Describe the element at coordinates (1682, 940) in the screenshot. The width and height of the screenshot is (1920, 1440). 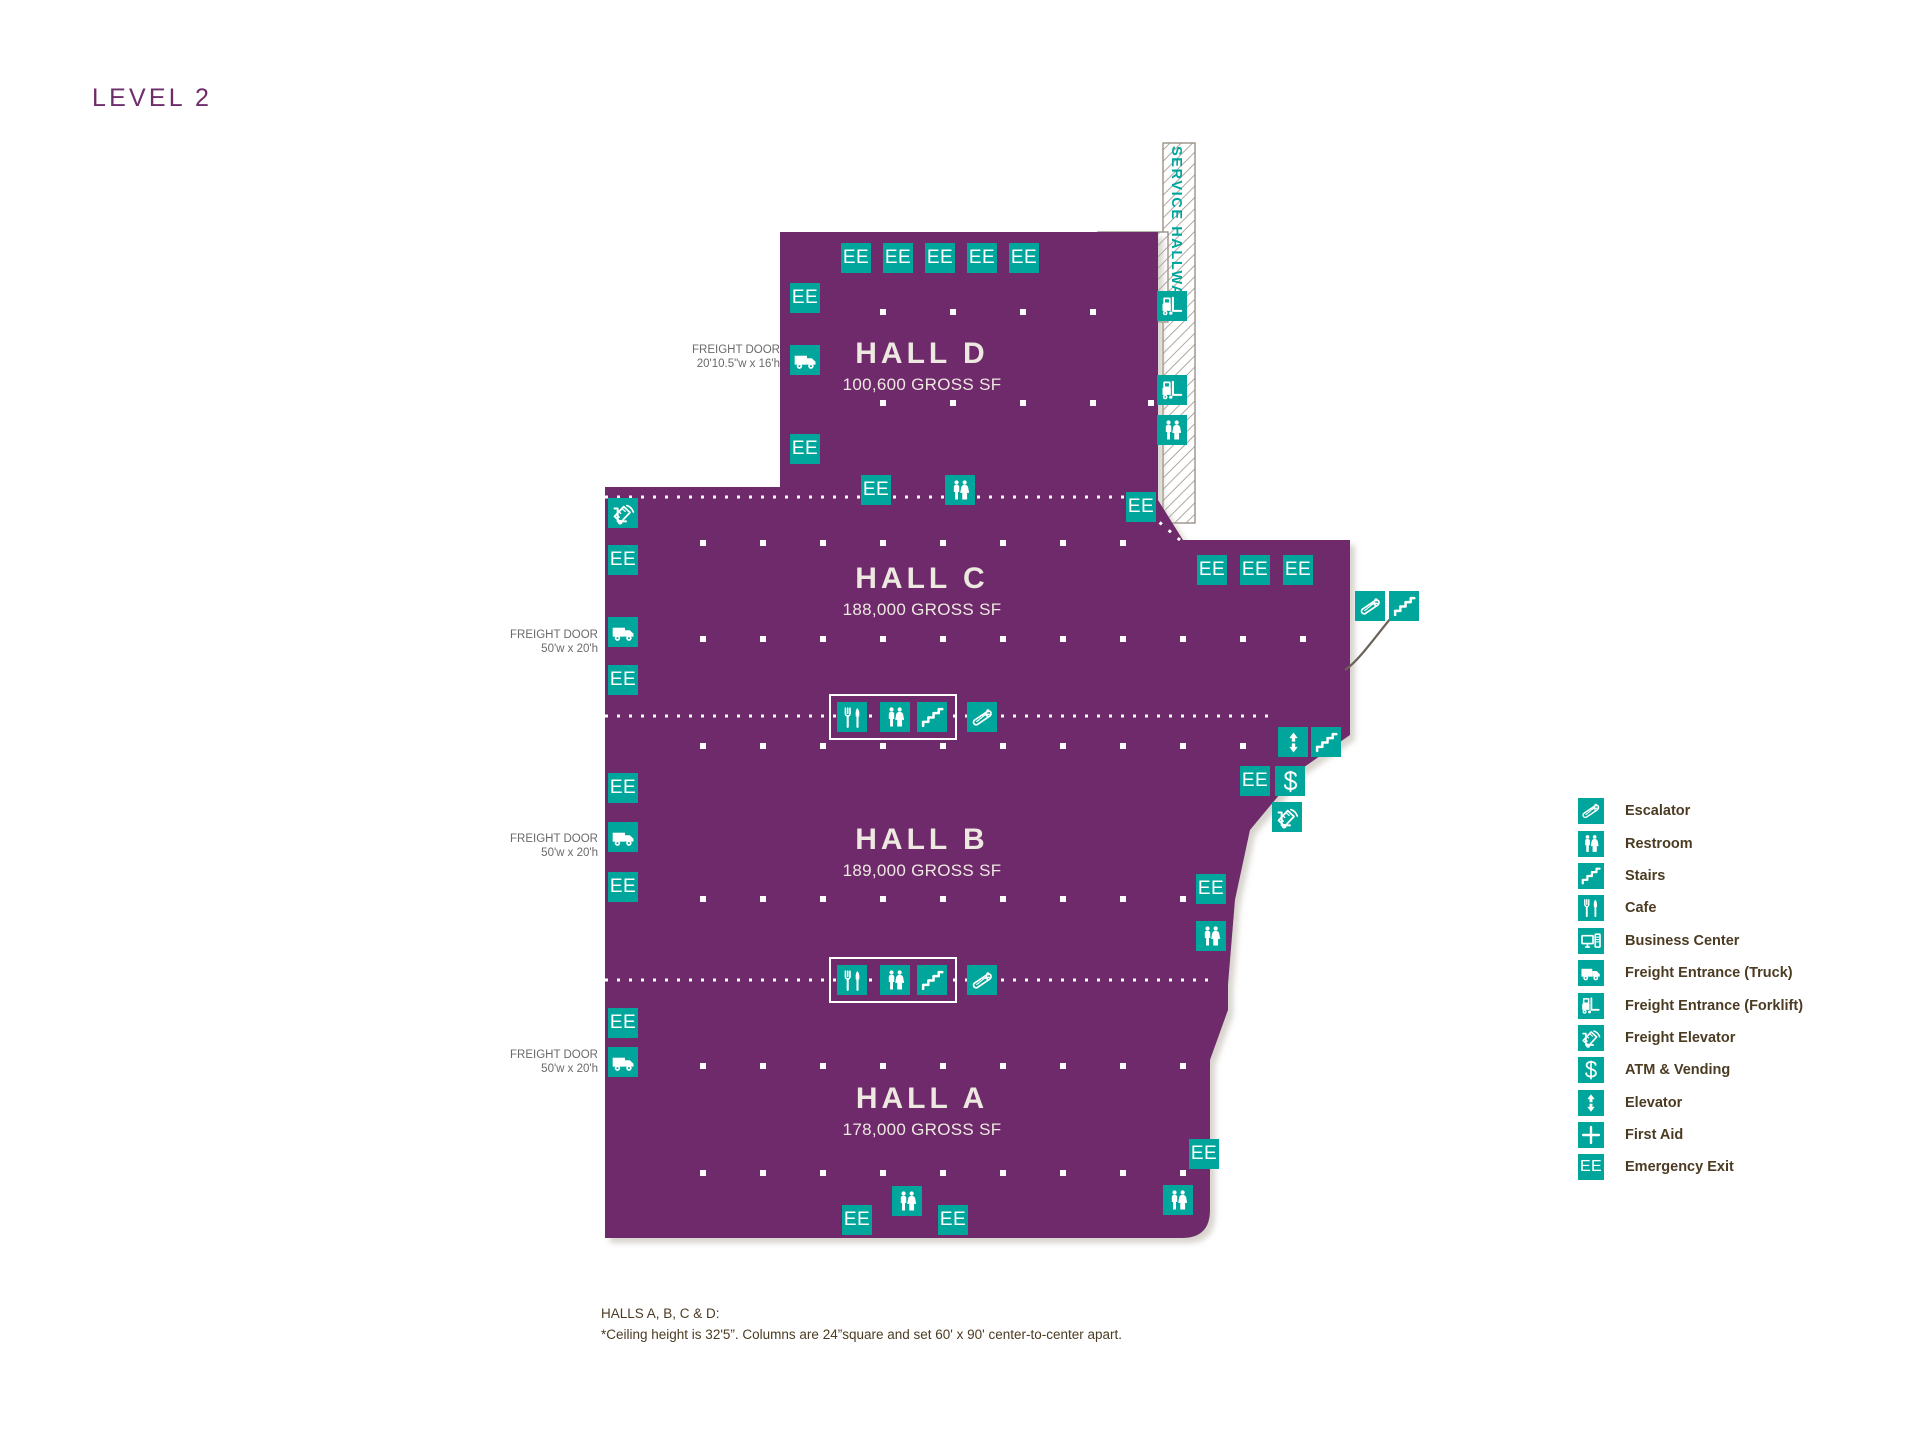
I see `legend-label: Business Center` at that location.